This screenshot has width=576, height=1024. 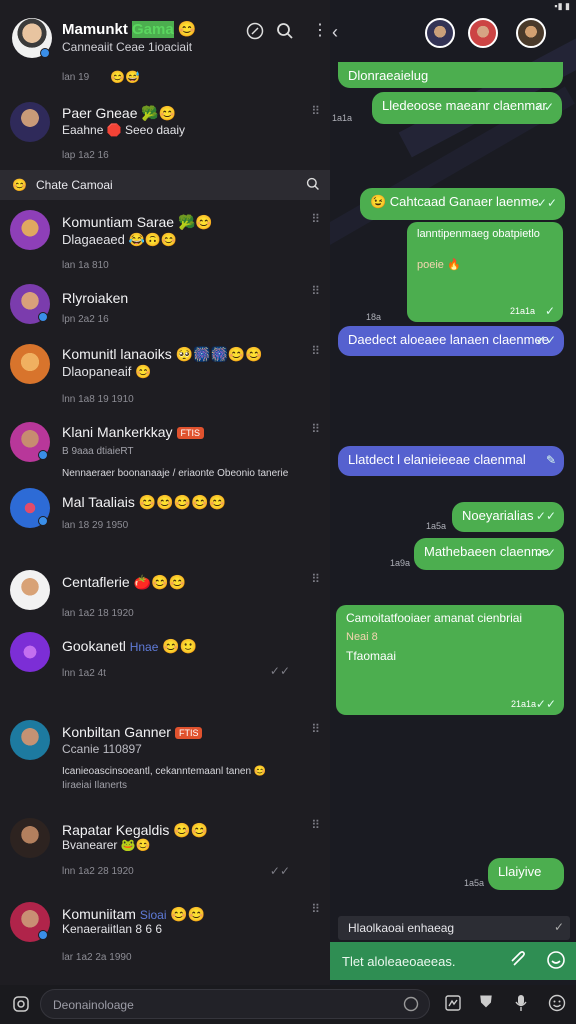 I want to click on message-time: 1a9a, so click(x=400, y=563).